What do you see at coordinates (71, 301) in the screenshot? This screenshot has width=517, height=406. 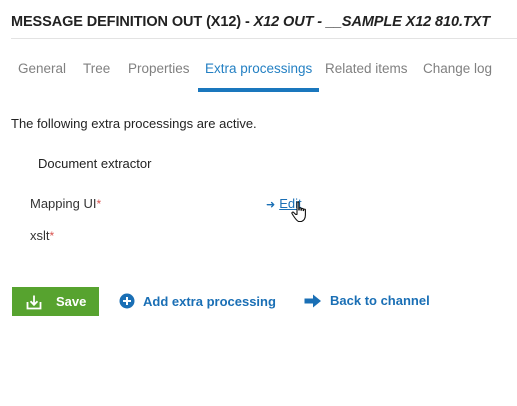 I see `save-button-label: Save` at bounding box center [71, 301].